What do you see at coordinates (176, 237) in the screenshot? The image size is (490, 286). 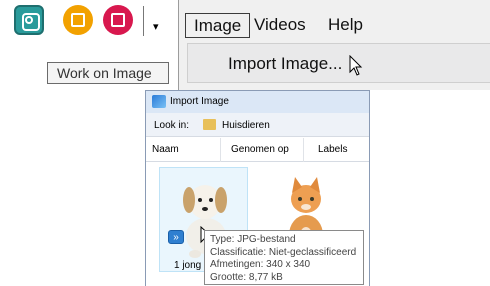 I see `expand-icon: »` at bounding box center [176, 237].